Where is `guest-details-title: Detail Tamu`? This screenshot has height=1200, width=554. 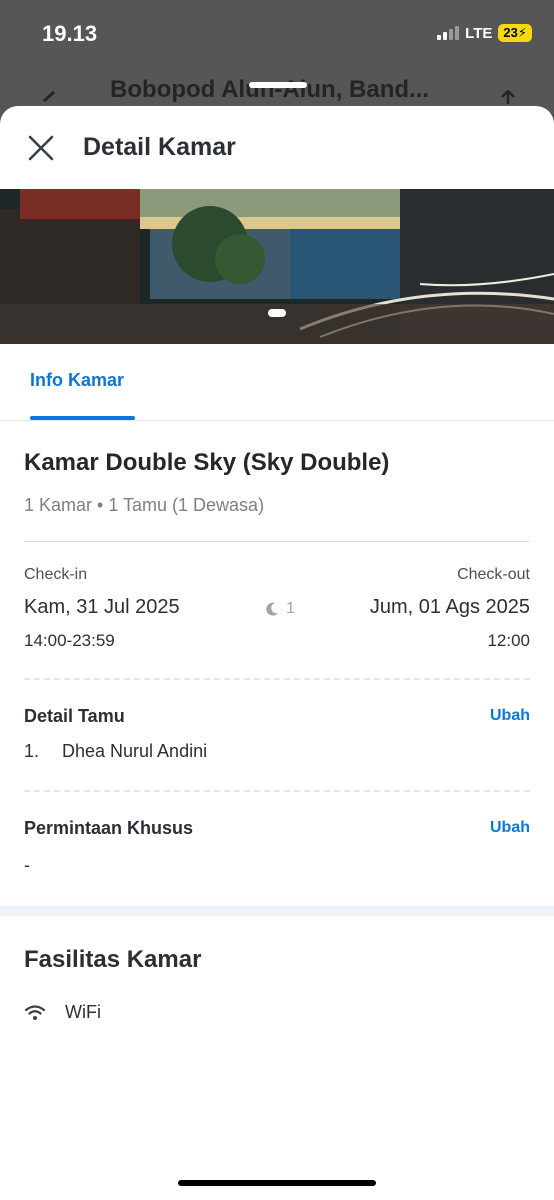 guest-details-title: Detail Tamu is located at coordinates (74, 716).